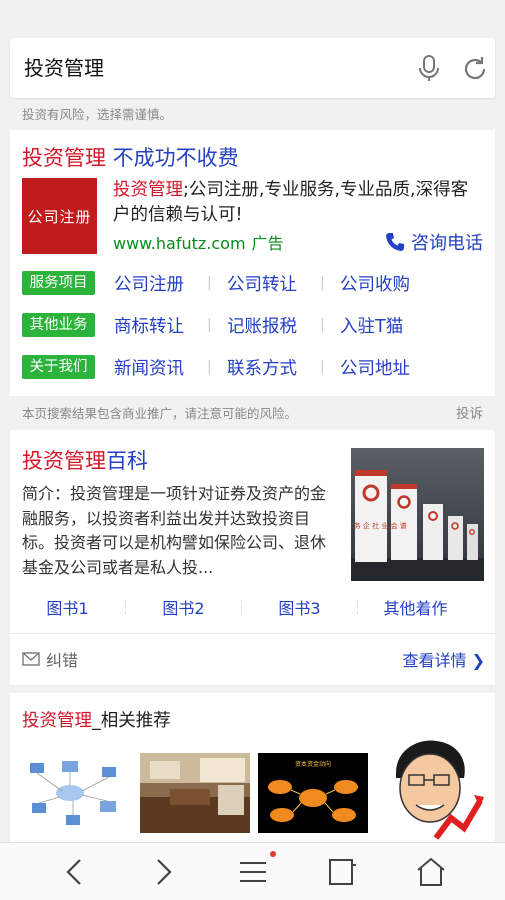  I want to click on risk-note: 投资有风险，选择需谨慎。, so click(97, 114).